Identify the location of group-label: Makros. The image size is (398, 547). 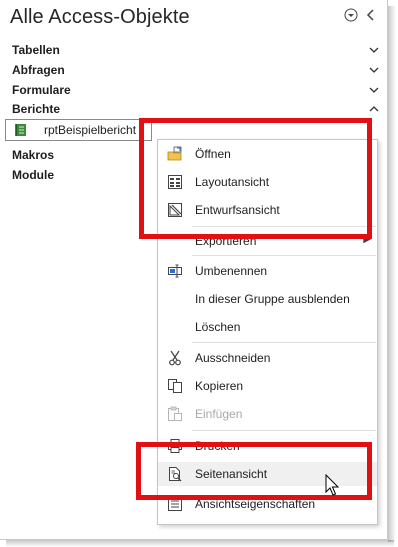
(33, 155).